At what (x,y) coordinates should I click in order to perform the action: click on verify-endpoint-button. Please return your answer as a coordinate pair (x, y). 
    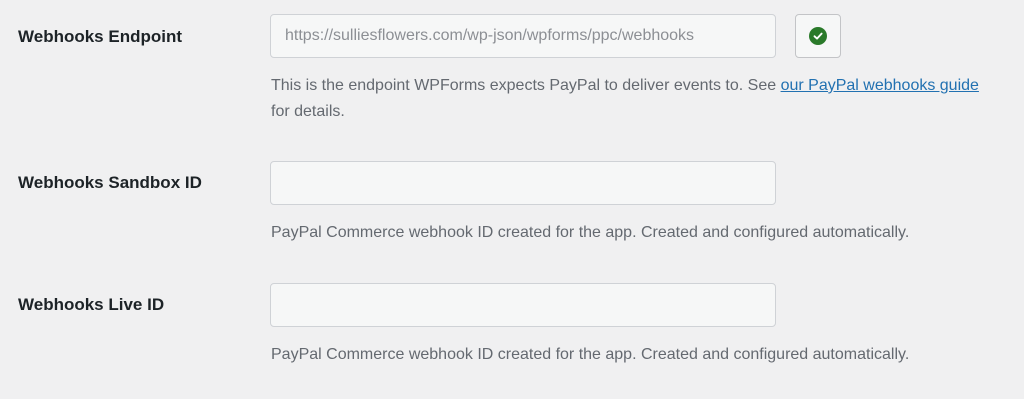
    Looking at the image, I should click on (818, 36).